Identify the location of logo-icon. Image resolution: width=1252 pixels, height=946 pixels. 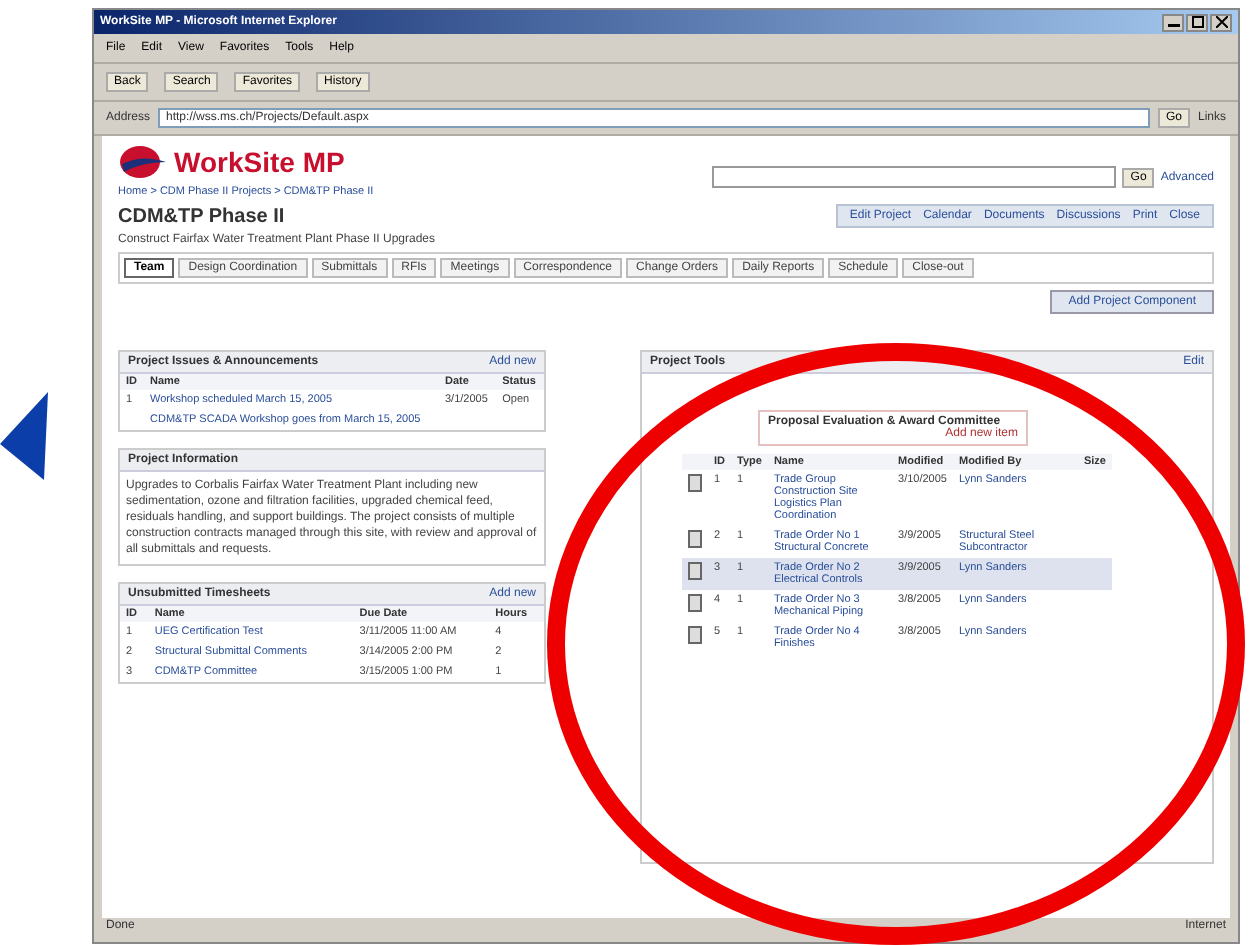
(144, 162).